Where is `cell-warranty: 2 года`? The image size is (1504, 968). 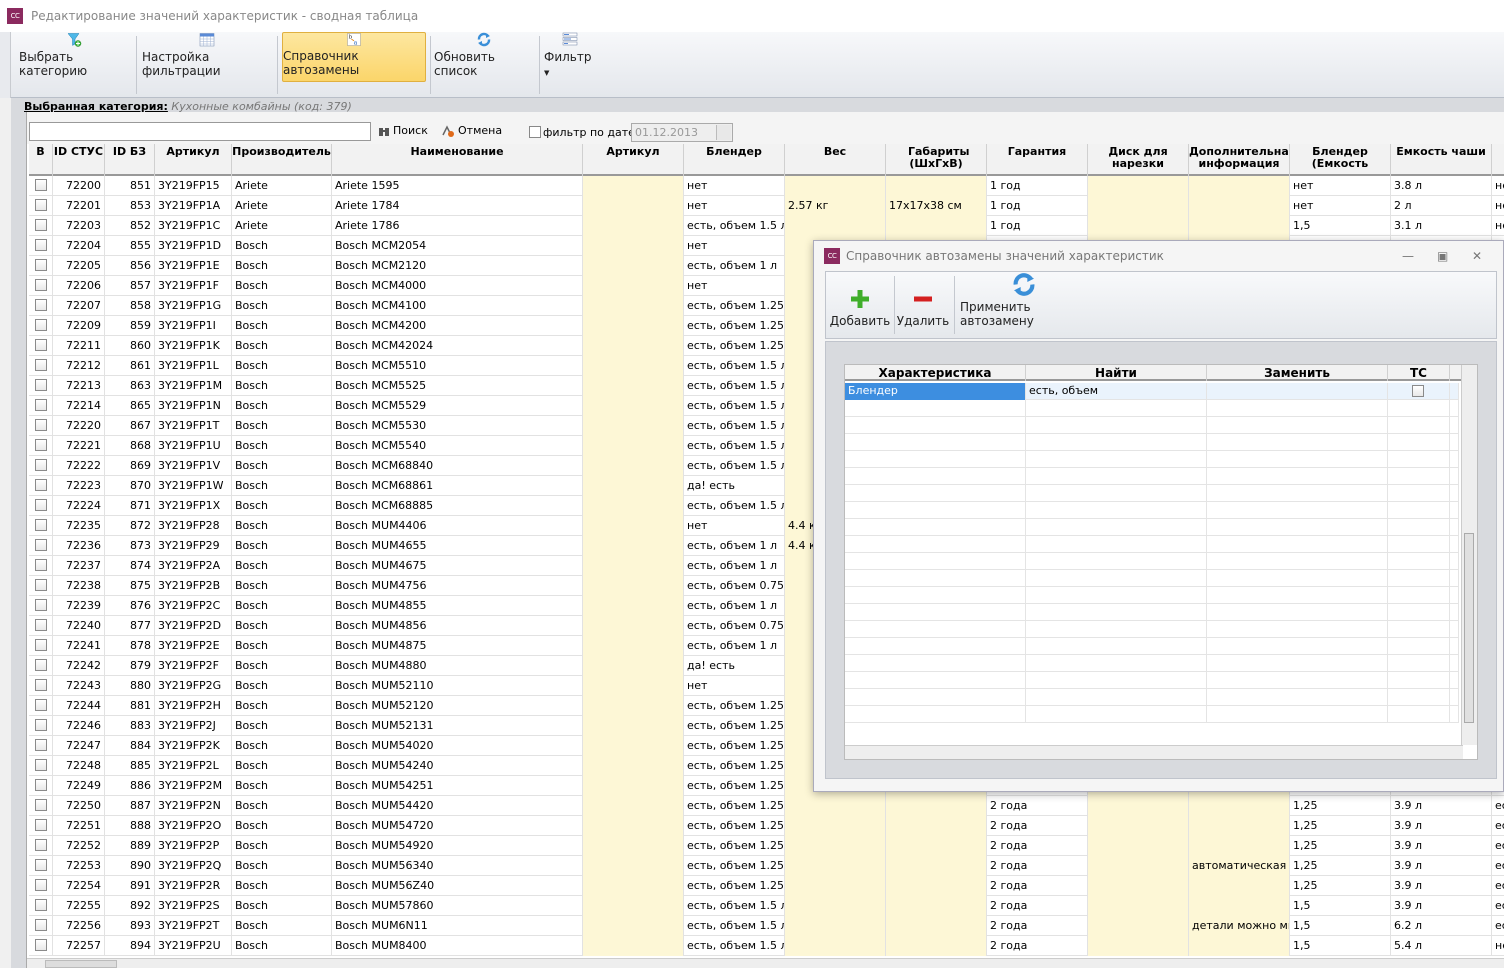
cell-warranty: 2 года is located at coordinates (1037, 866).